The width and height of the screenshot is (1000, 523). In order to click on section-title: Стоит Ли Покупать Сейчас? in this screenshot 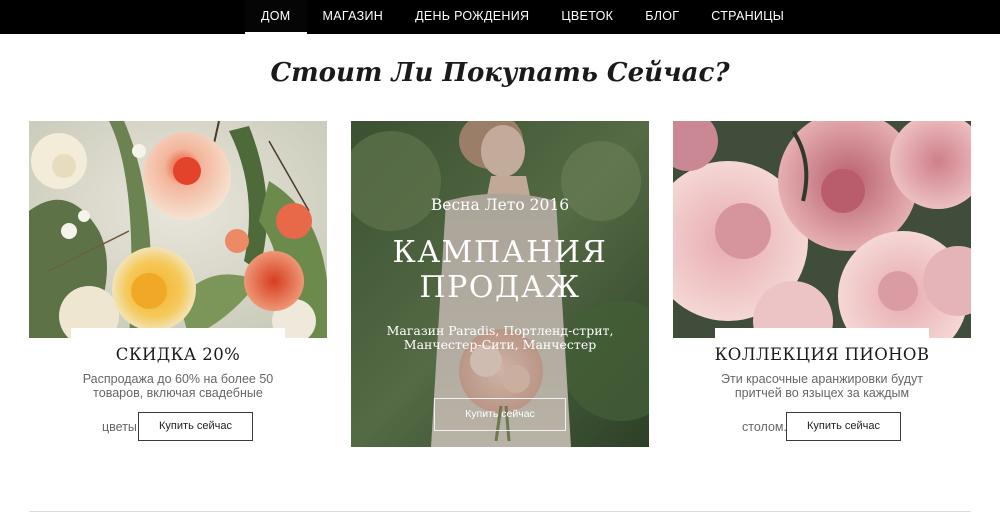, I will do `click(500, 73)`.